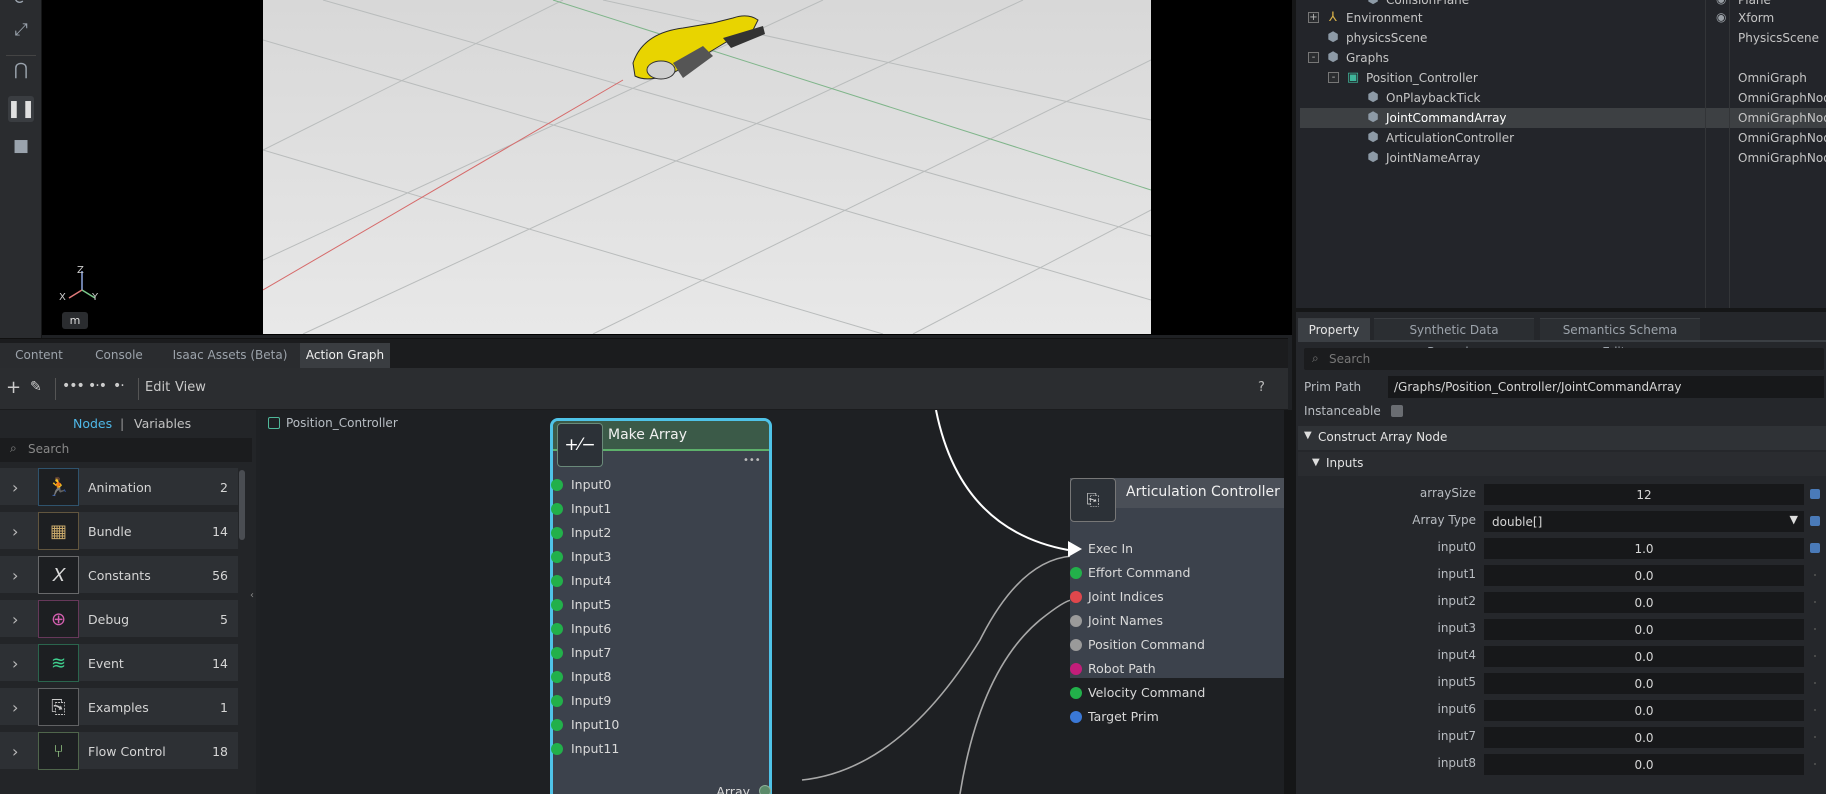 This screenshot has width=1826, height=794. Describe the element at coordinates (1563, 158) in the screenshot. I see `stage-row: ⬢ JointNameArray OmniGraphNode` at that location.